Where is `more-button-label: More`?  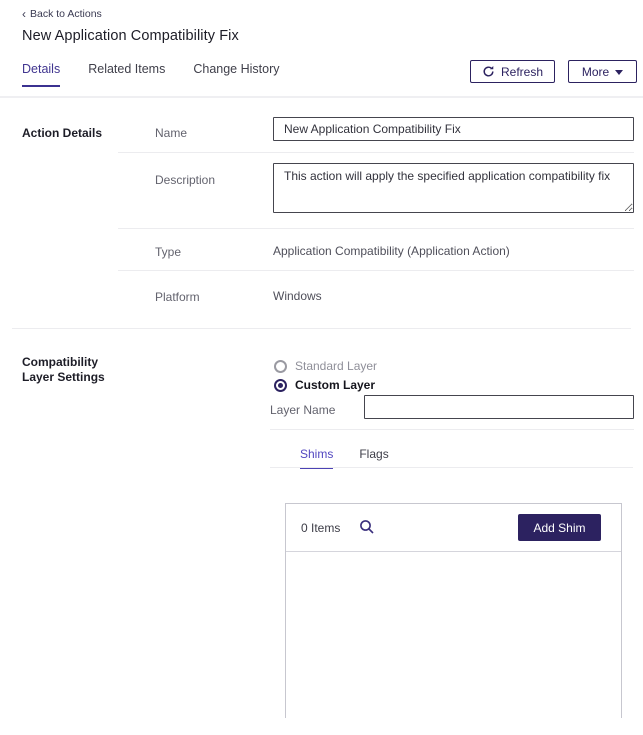 more-button-label: More is located at coordinates (595, 71).